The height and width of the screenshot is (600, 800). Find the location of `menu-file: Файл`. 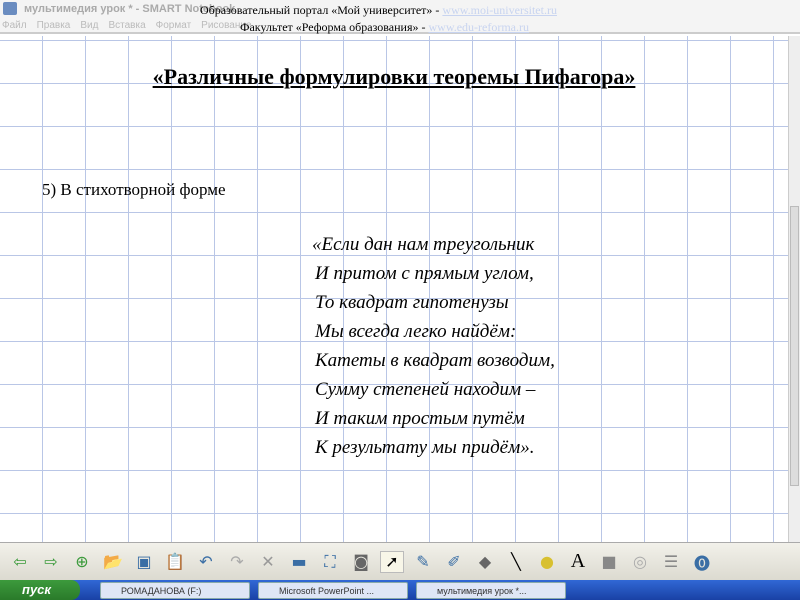

menu-file: Файл is located at coordinates (14, 25).